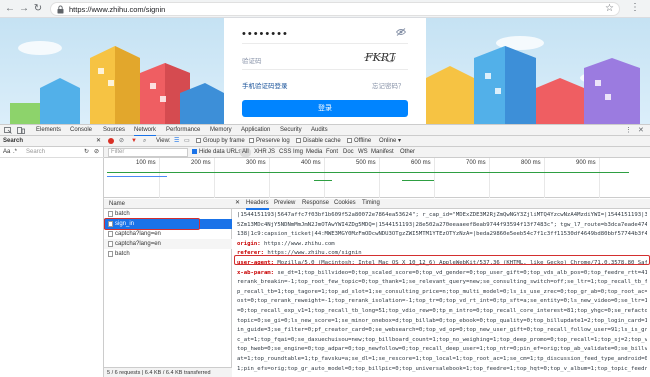 This screenshot has height=377, width=650. I want to click on filter-type-js: JS, so click(271, 152).